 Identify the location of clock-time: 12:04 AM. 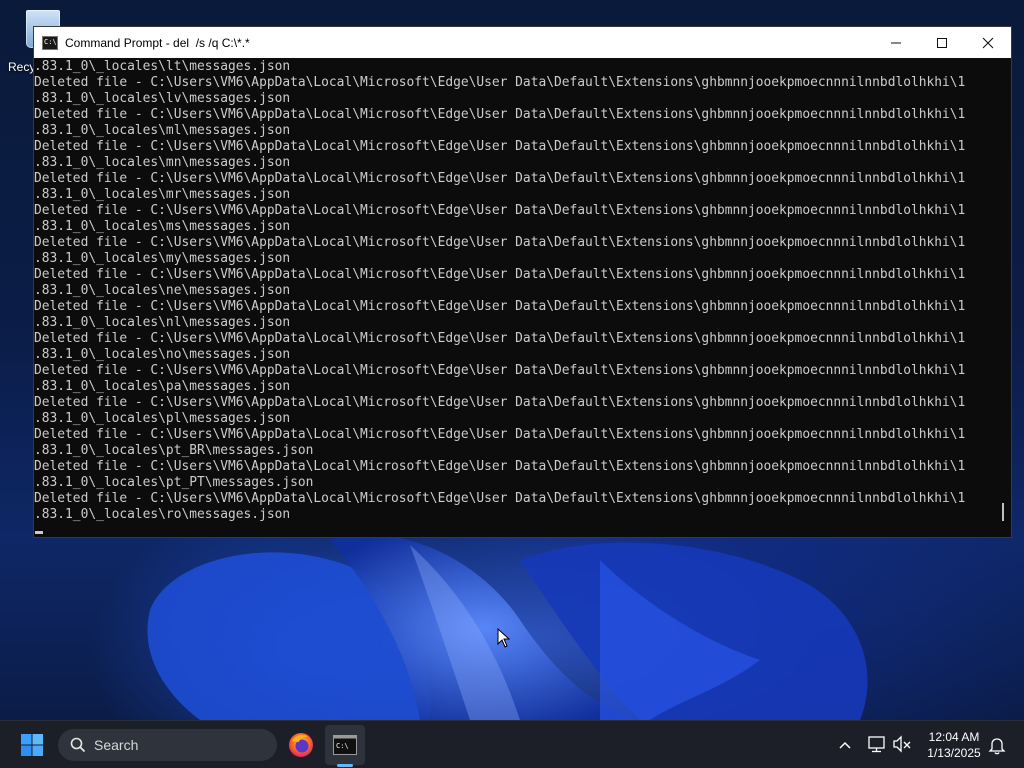
(954, 737).